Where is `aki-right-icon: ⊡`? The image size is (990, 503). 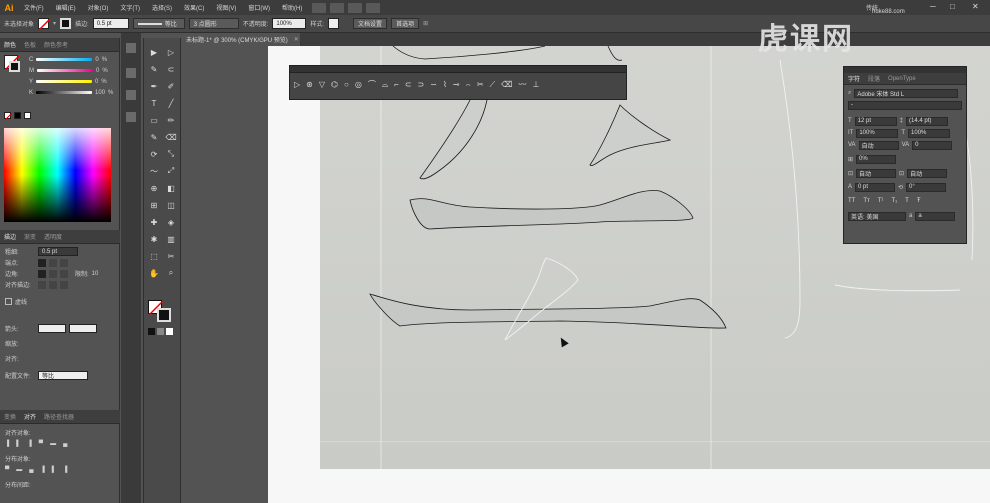 aki-right-icon: ⊡ is located at coordinates (902, 173).